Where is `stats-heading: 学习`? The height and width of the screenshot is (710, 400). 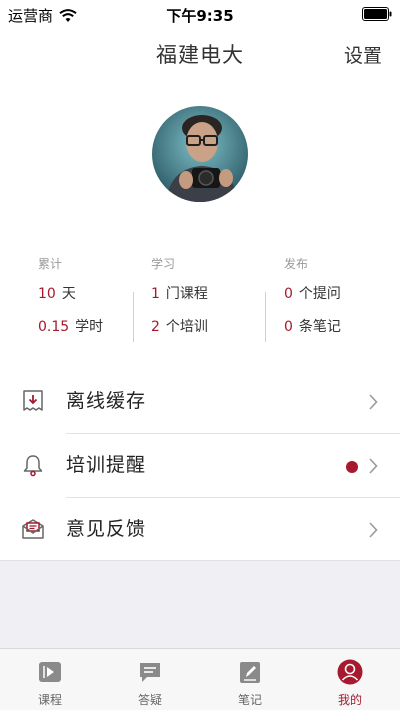
stats-heading: 学习 is located at coordinates (163, 264).